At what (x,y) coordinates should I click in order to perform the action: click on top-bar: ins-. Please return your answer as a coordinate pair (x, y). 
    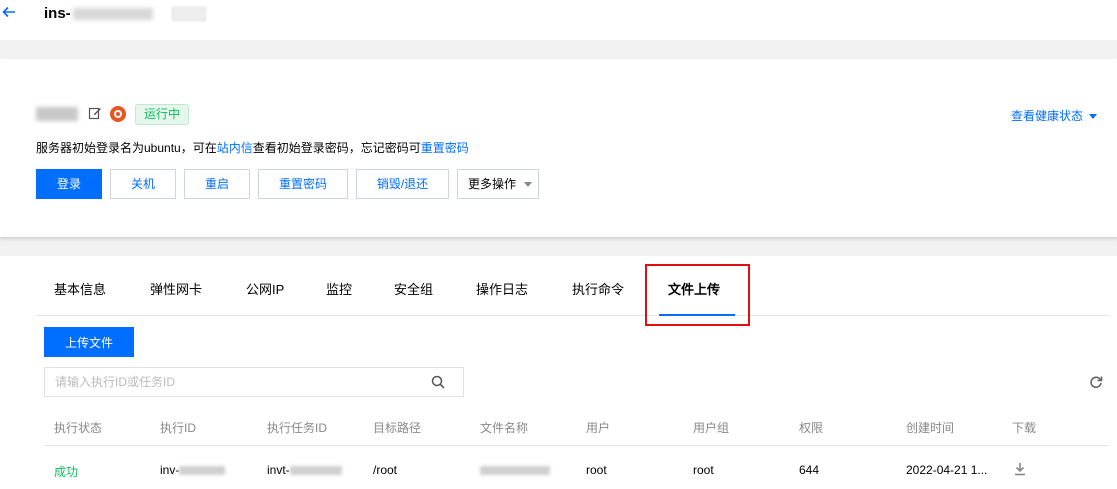
    Looking at the image, I should click on (558, 20).